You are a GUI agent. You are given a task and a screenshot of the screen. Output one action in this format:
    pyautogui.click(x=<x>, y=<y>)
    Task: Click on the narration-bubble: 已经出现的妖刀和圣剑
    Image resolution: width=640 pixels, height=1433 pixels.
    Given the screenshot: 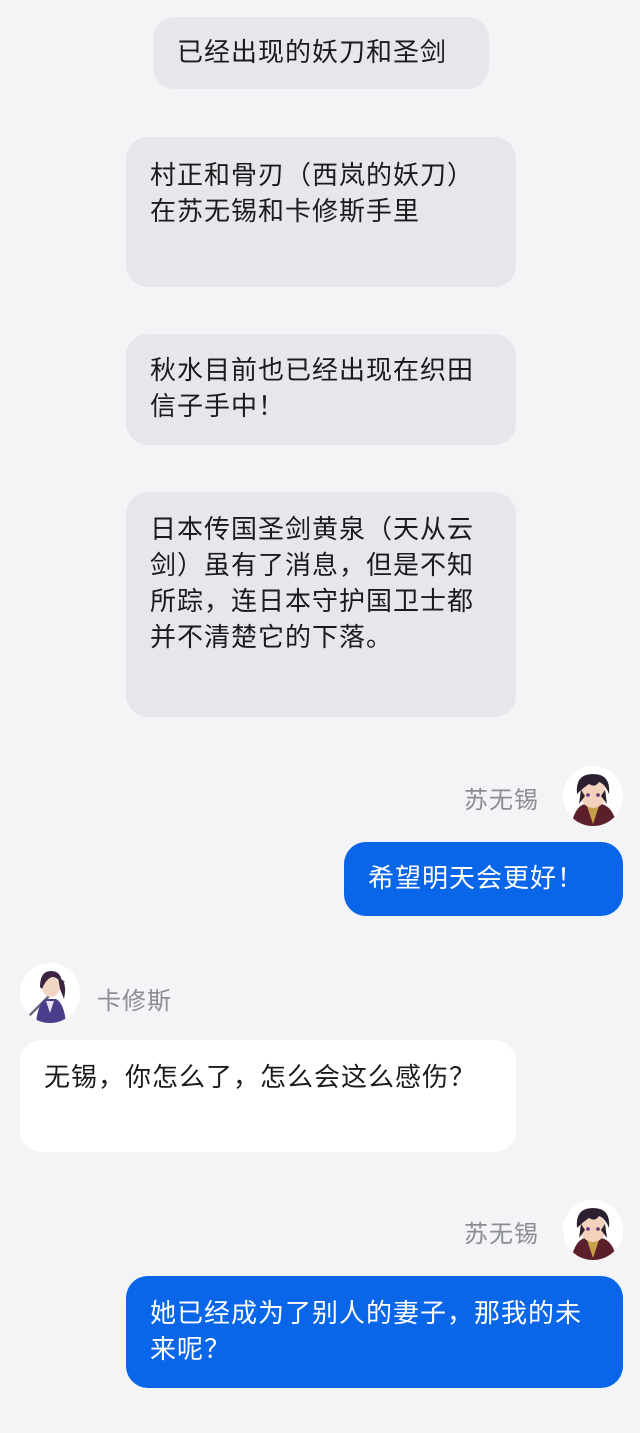 What is the action you would take?
    pyautogui.click(x=321, y=53)
    